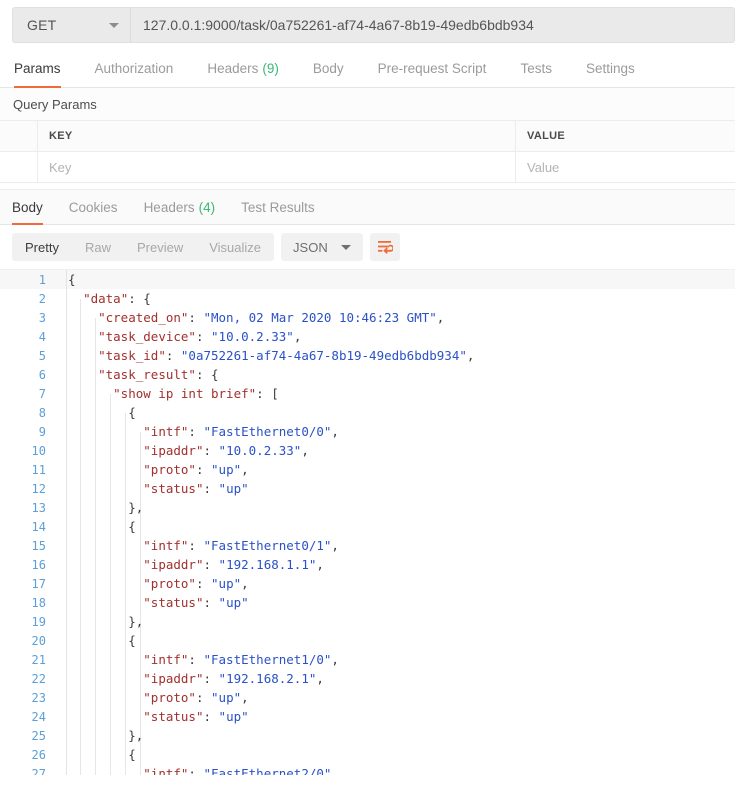  What do you see at coordinates (625, 167) in the screenshot?
I see `param-value-input: Value` at bounding box center [625, 167].